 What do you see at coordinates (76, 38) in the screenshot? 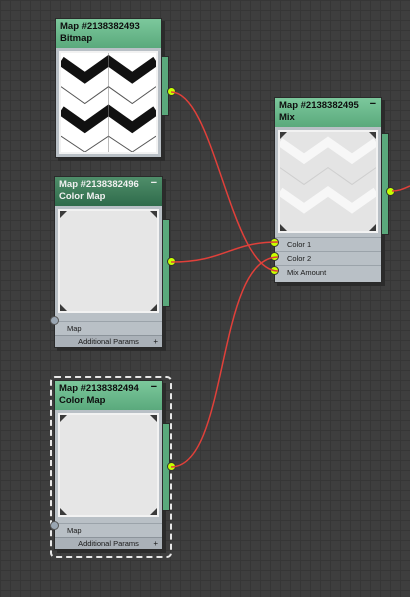
I see `node-type: Bitmap` at bounding box center [76, 38].